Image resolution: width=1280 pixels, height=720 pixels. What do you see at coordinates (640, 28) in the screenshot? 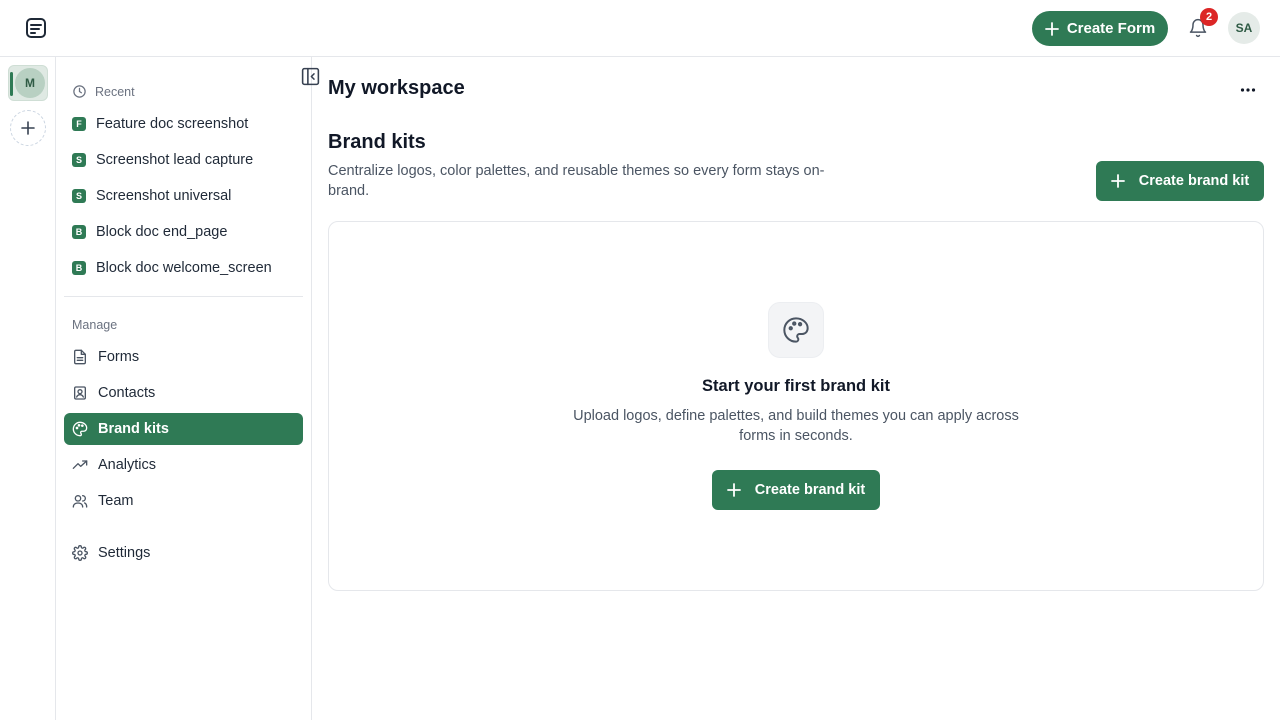
I see `top-bar: Create Form 2 SA` at bounding box center [640, 28].